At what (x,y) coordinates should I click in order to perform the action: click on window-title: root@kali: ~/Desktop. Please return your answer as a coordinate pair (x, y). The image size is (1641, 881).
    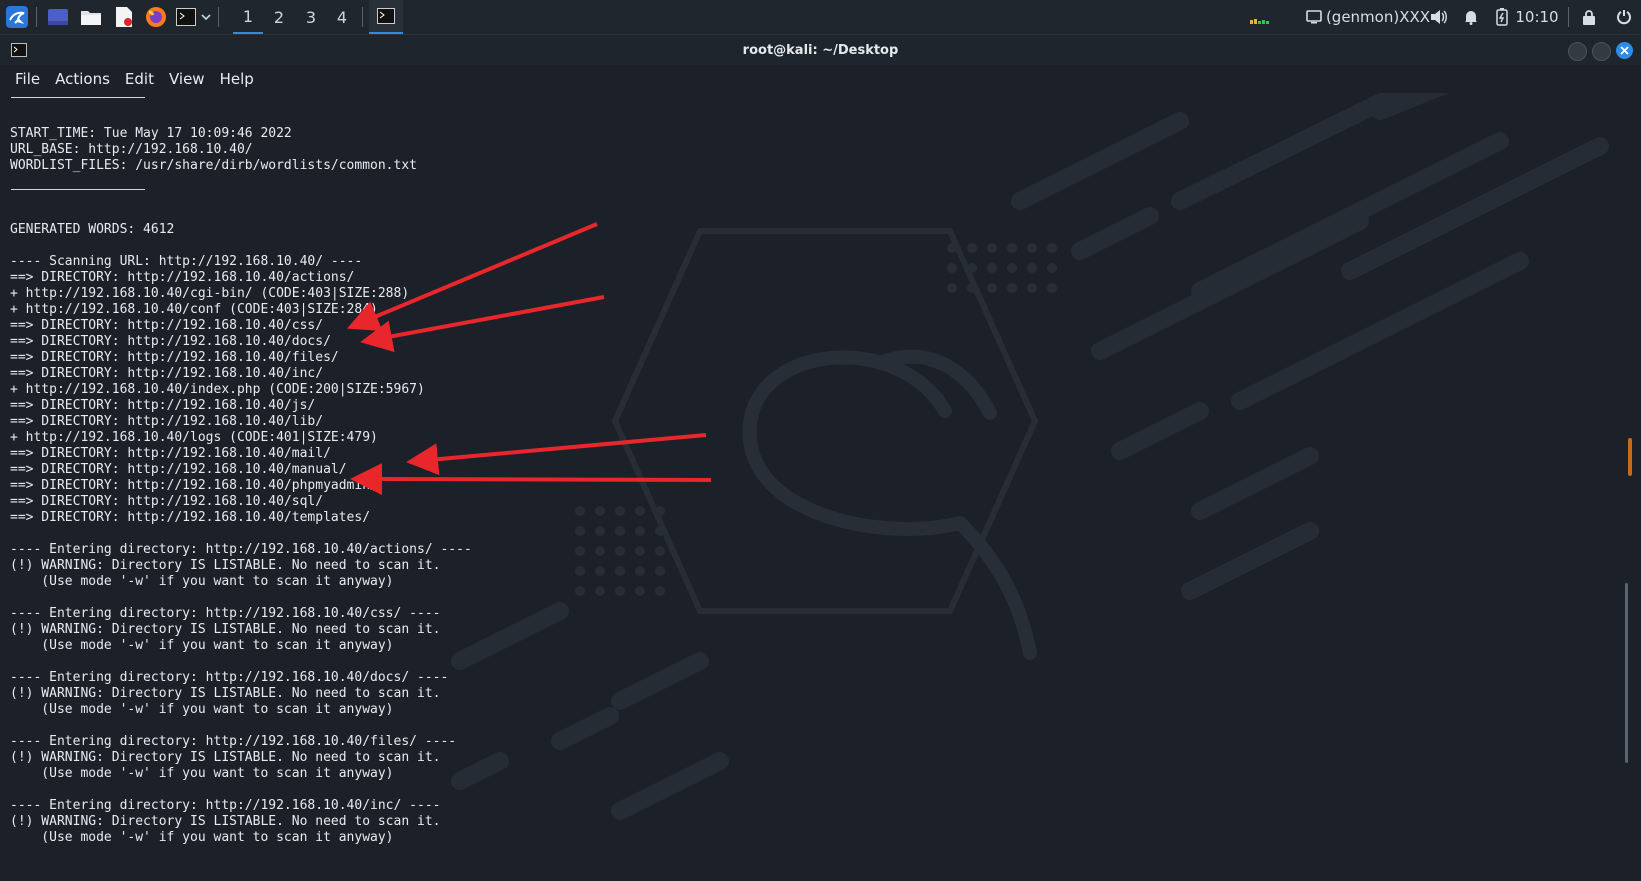
    Looking at the image, I should click on (820, 50).